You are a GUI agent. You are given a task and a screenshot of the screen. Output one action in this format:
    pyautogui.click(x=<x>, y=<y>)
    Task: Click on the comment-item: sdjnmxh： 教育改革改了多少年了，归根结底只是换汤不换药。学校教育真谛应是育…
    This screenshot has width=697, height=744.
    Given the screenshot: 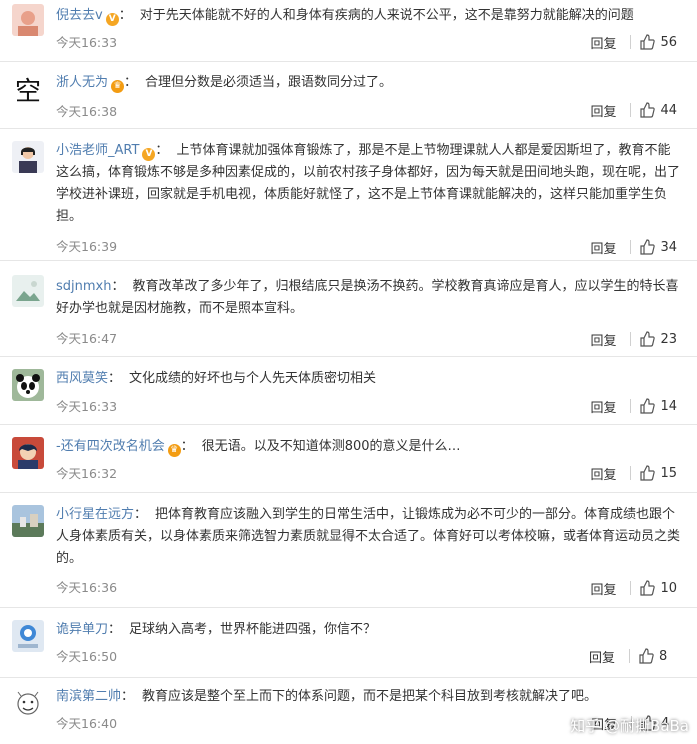 What is the action you would take?
    pyautogui.click(x=348, y=309)
    